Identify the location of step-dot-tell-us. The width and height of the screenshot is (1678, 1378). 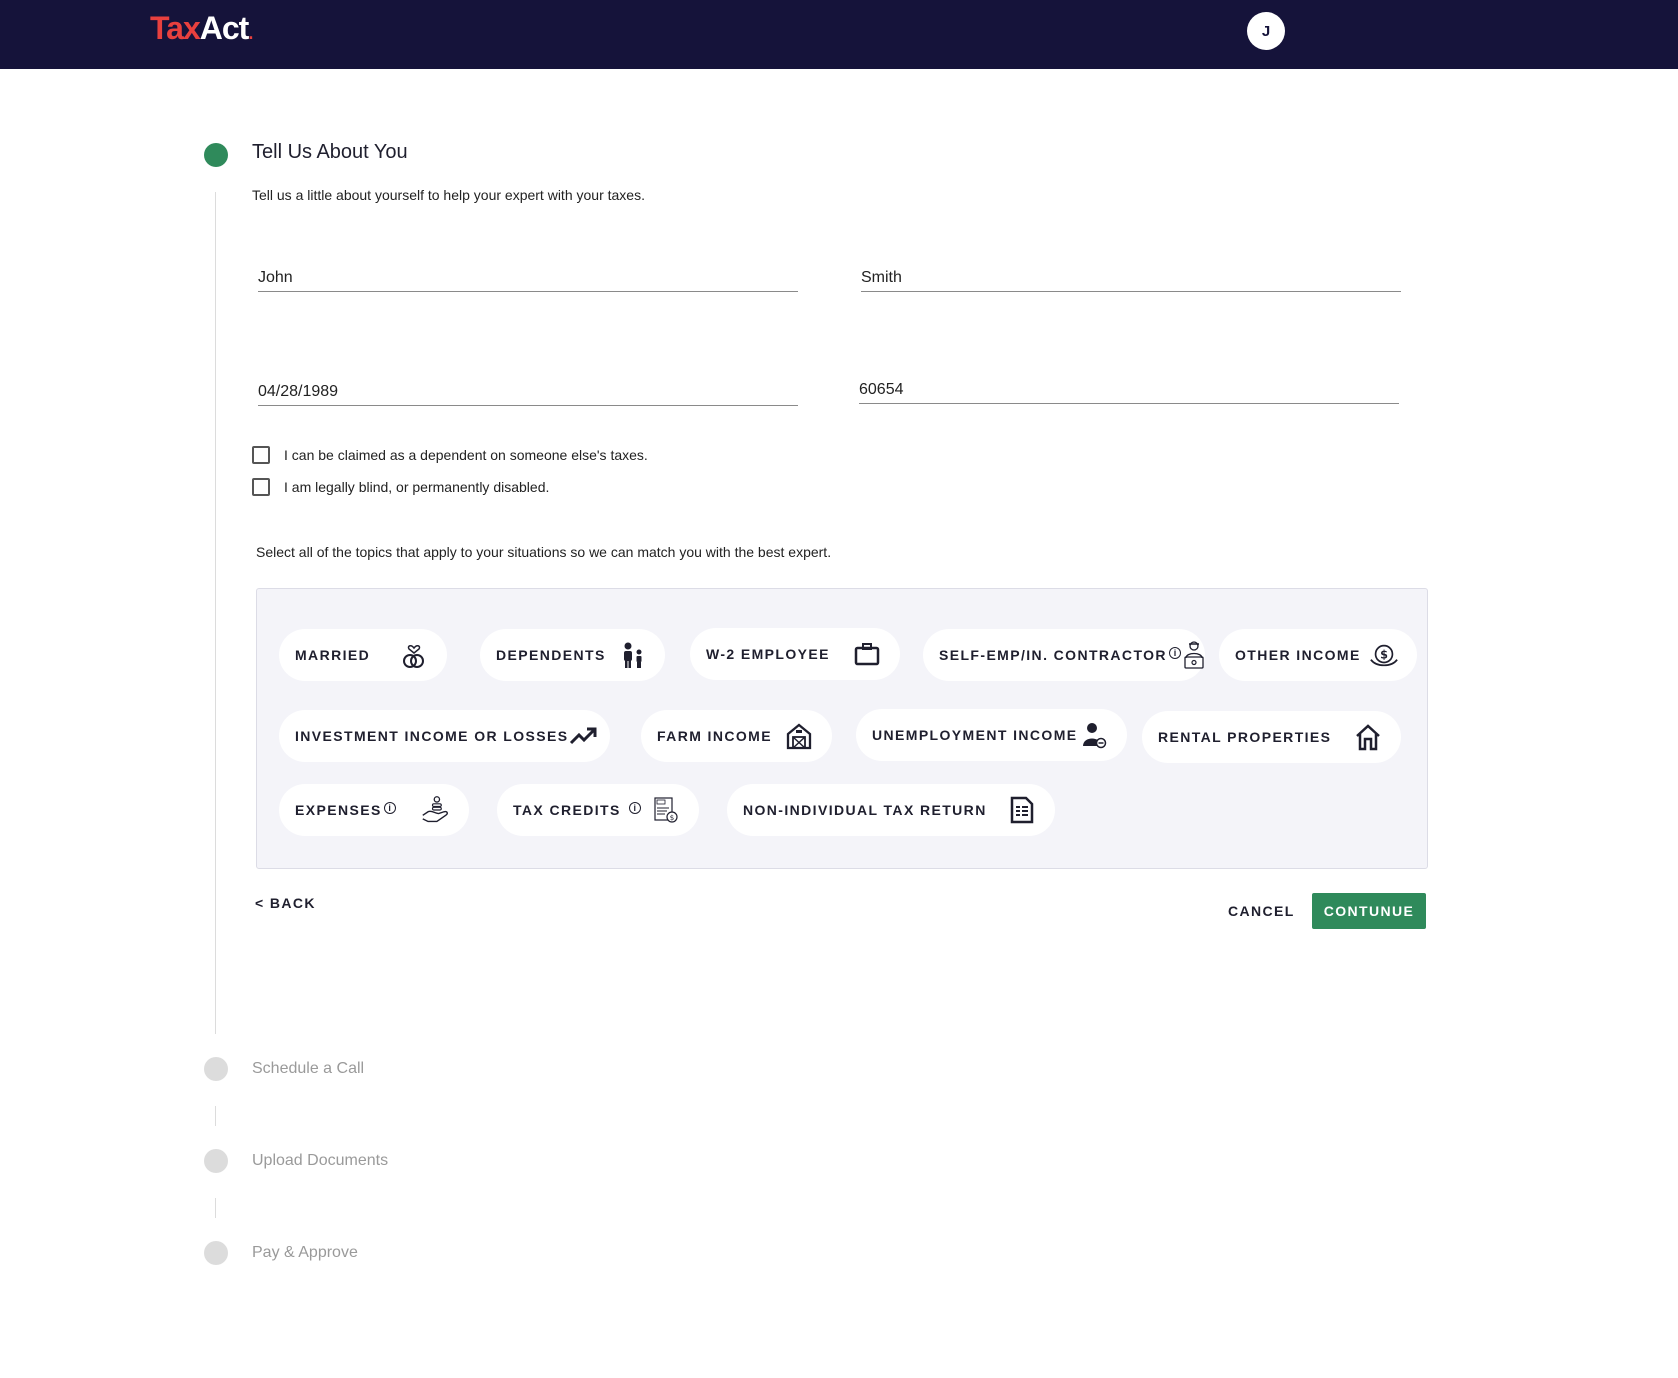
(216, 155).